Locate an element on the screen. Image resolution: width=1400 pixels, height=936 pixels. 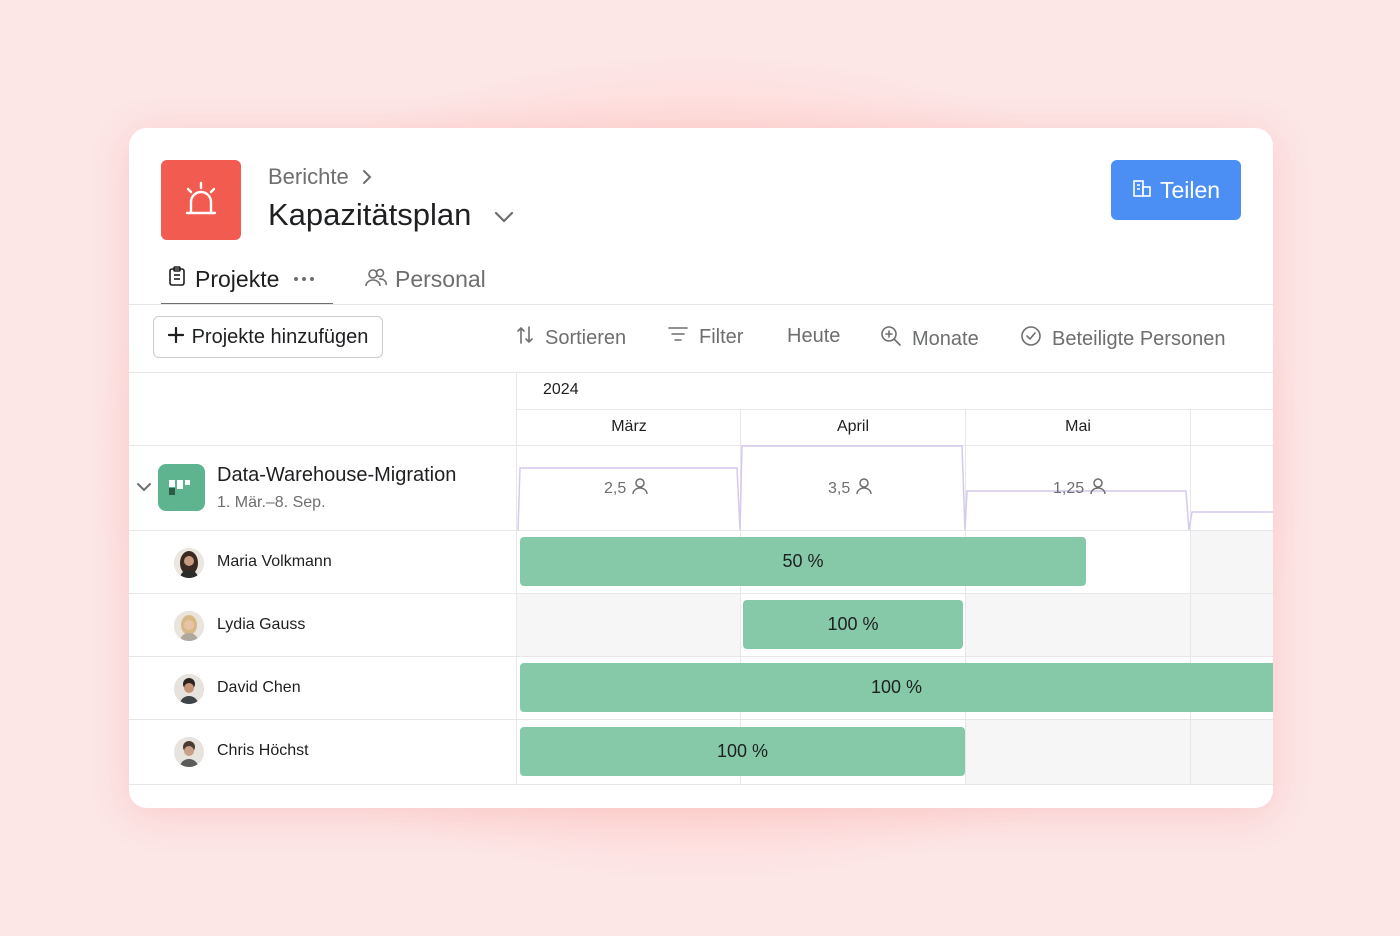
today-button: Heute is located at coordinates (813, 336).